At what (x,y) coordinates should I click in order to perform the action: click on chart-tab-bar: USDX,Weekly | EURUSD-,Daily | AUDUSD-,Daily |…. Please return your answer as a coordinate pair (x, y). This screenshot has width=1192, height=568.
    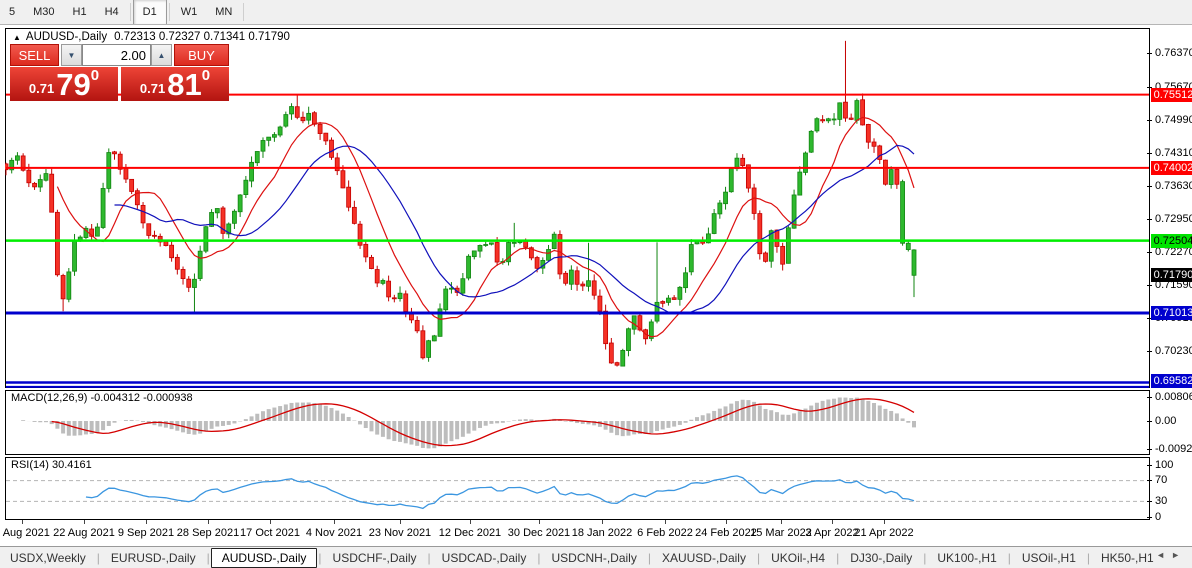
    Looking at the image, I should click on (596, 557).